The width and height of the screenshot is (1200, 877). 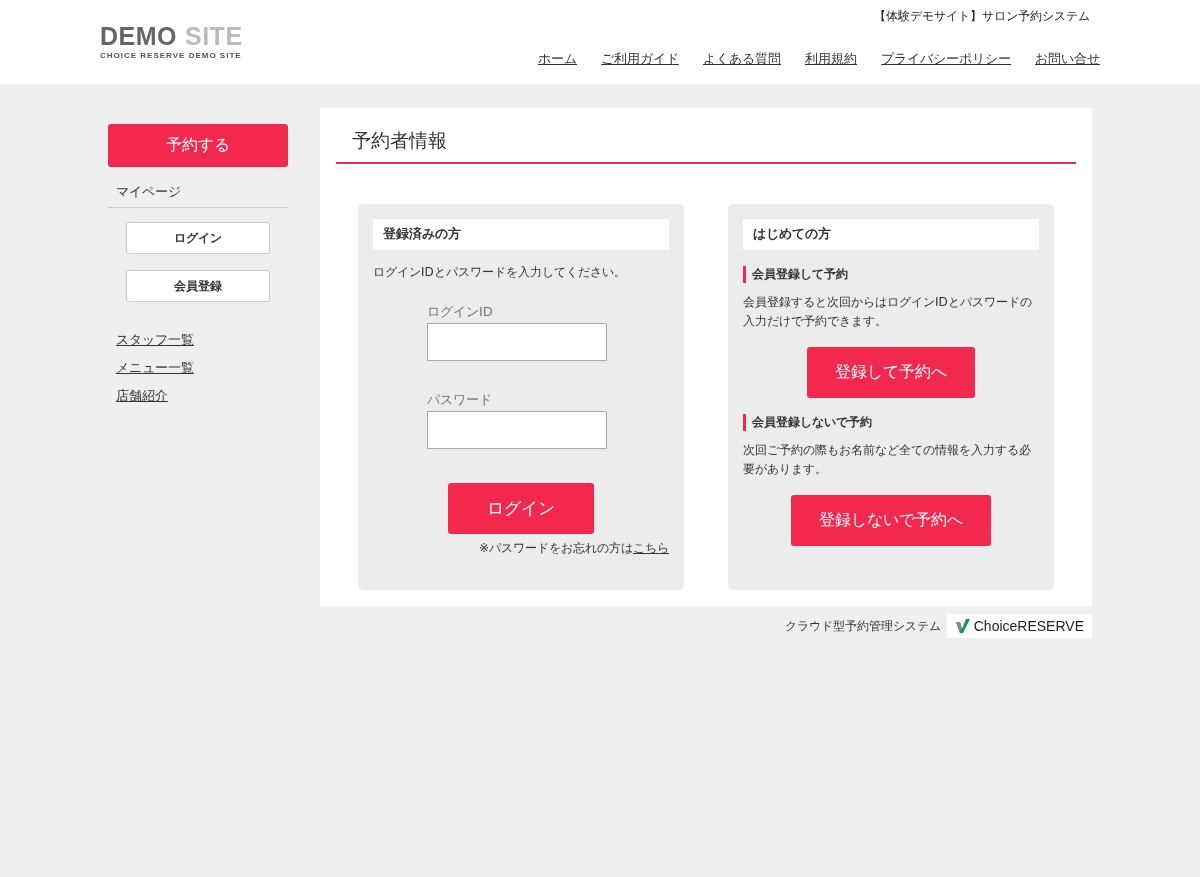 What do you see at coordinates (1067, 59) in the screenshot?
I see `nav-link: お問い合せ` at bounding box center [1067, 59].